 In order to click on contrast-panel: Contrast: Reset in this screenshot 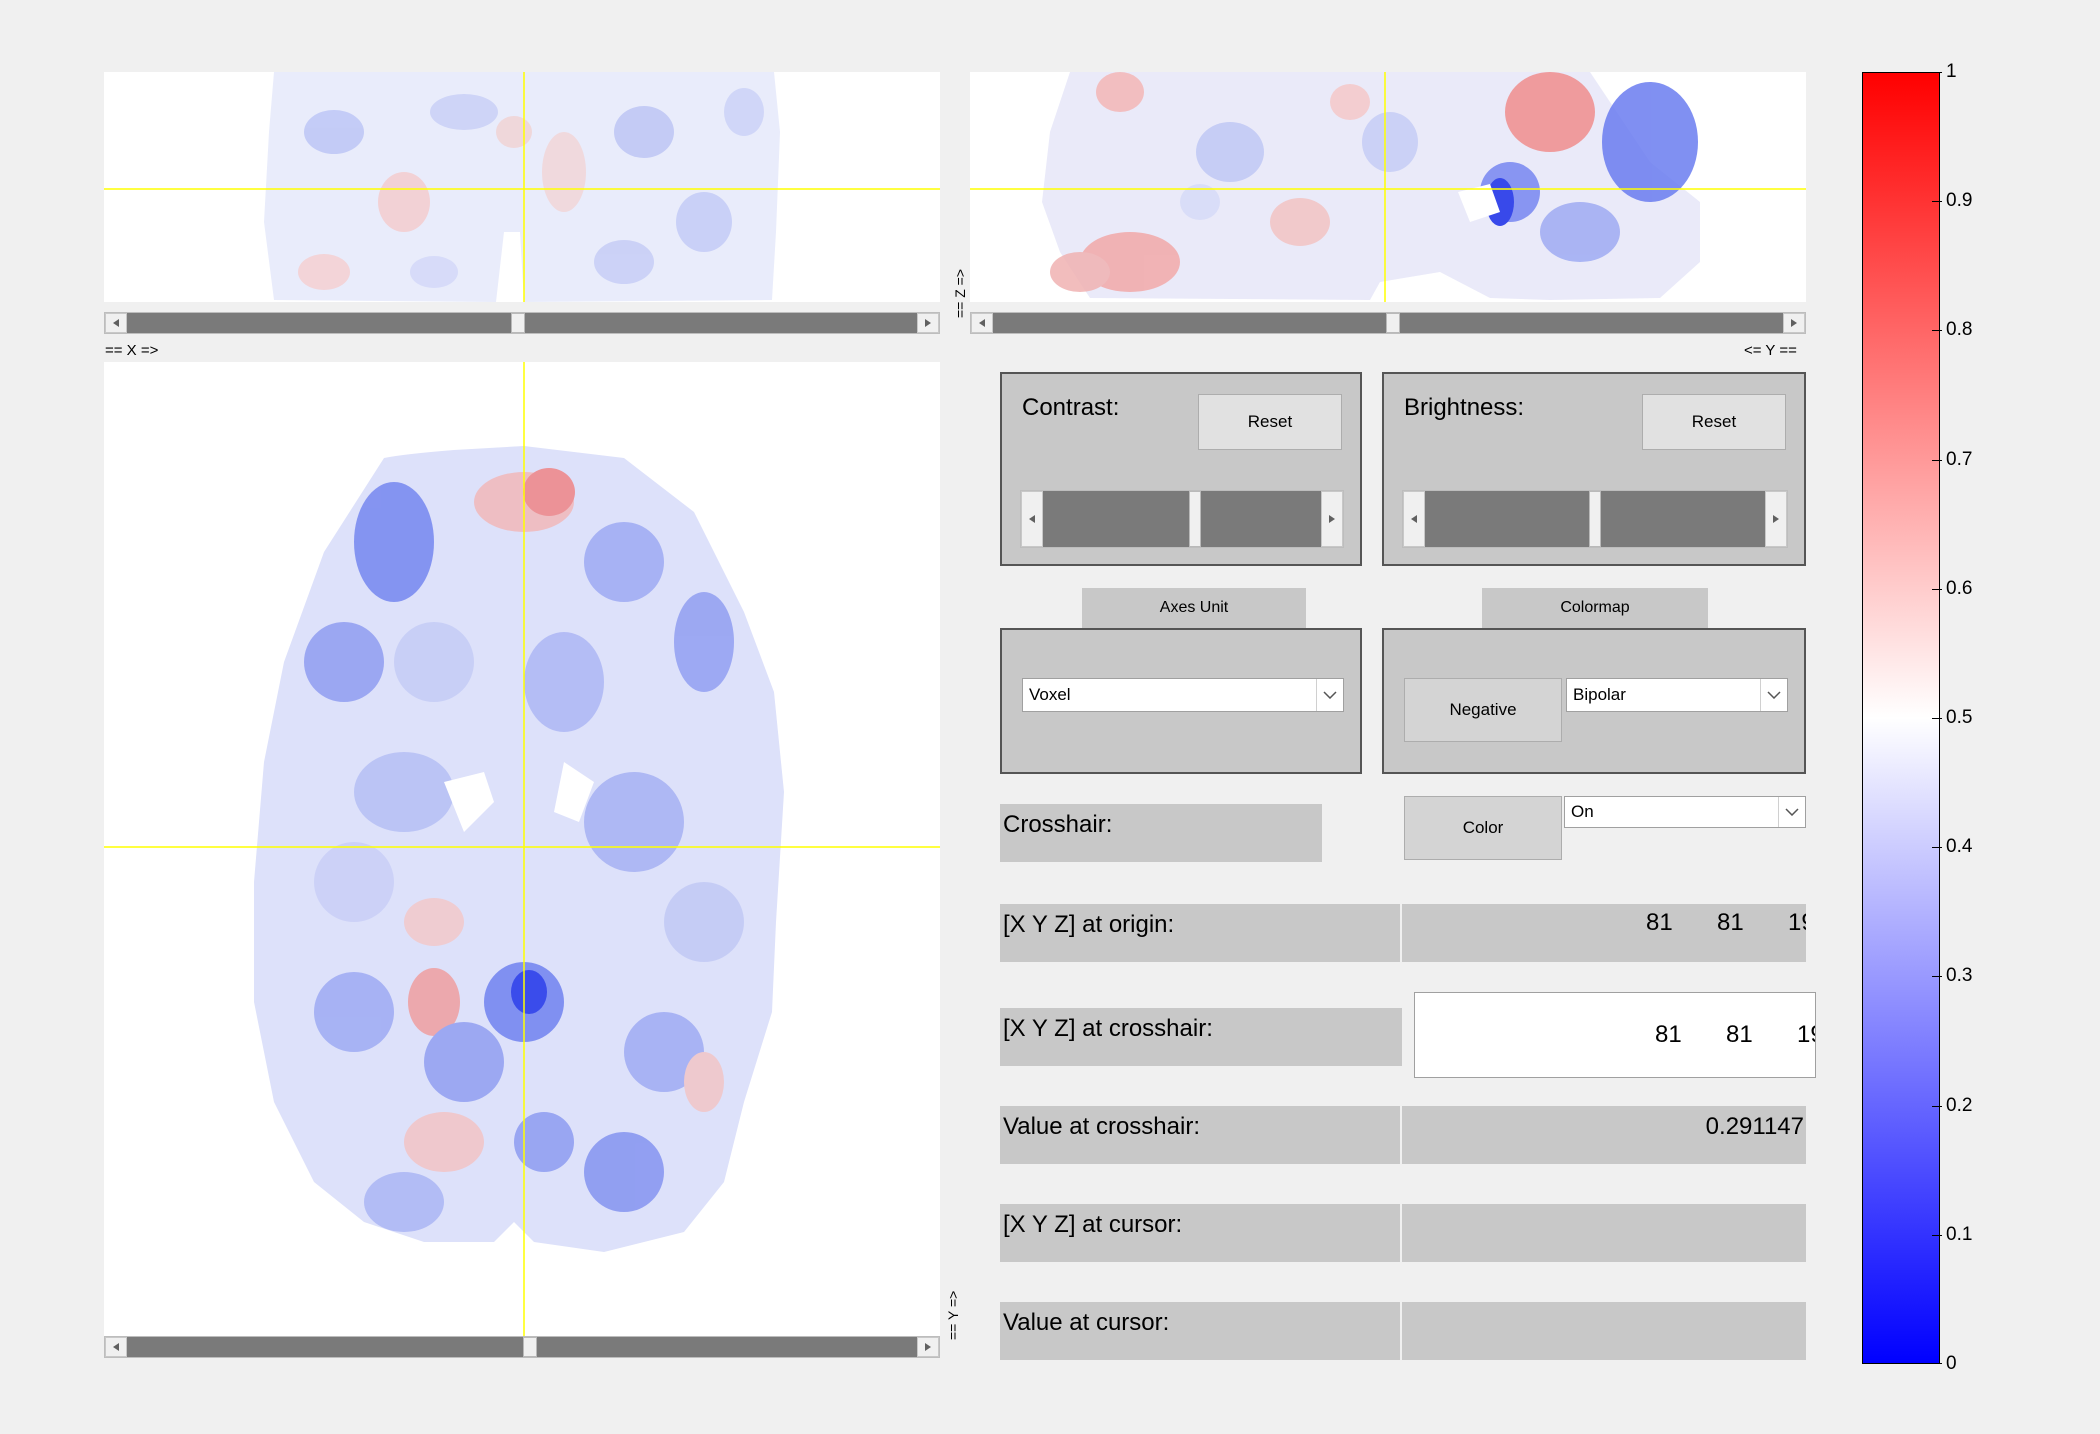, I will do `click(1181, 469)`.